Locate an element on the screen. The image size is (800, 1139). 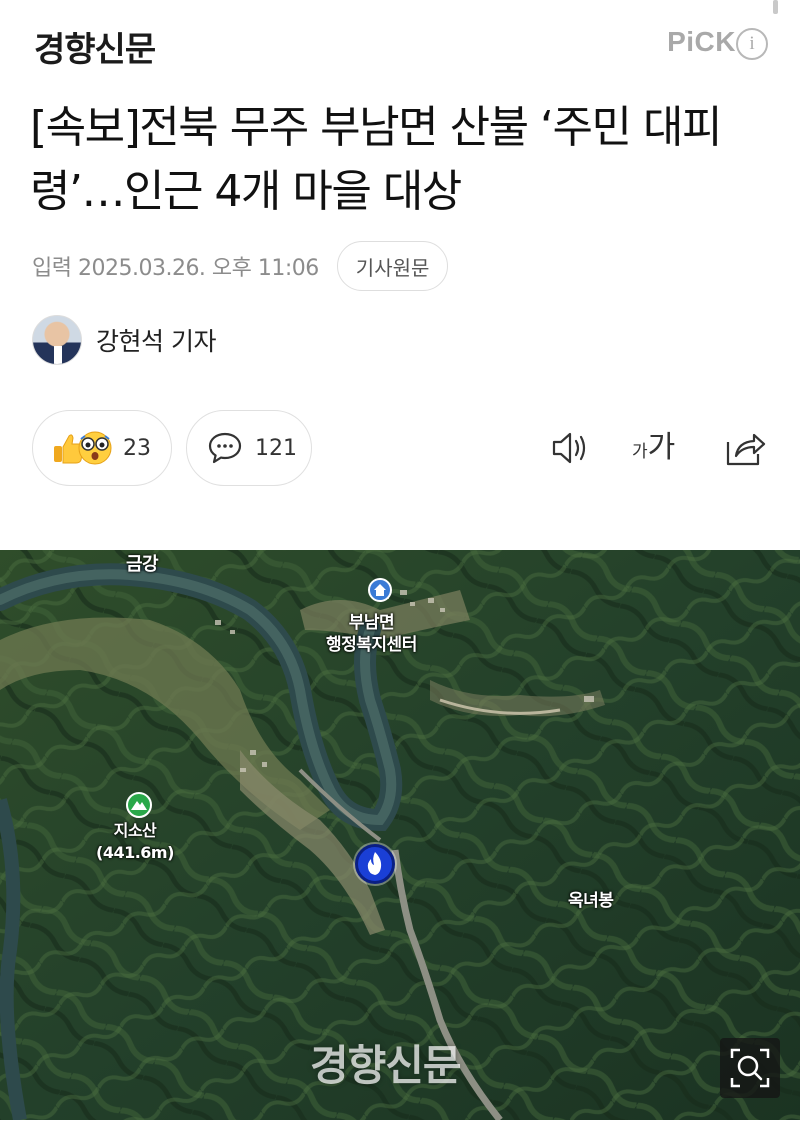
author-row: 강현석 기자 is located at coordinates (124, 340).